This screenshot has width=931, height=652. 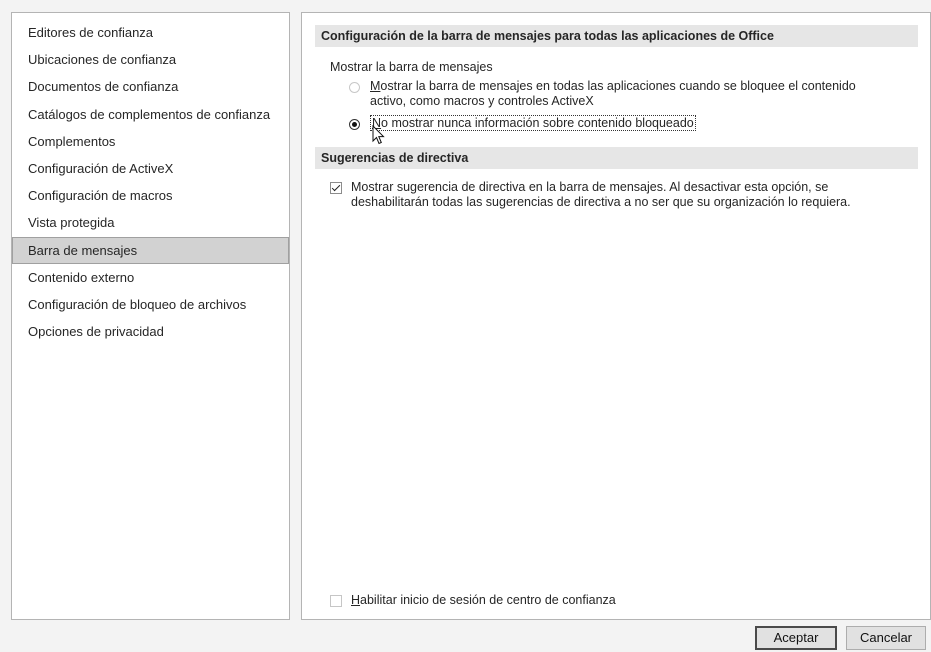 What do you see at coordinates (150, 222) in the screenshot?
I see `sidebar-item-protected-view: Vista protegida` at bounding box center [150, 222].